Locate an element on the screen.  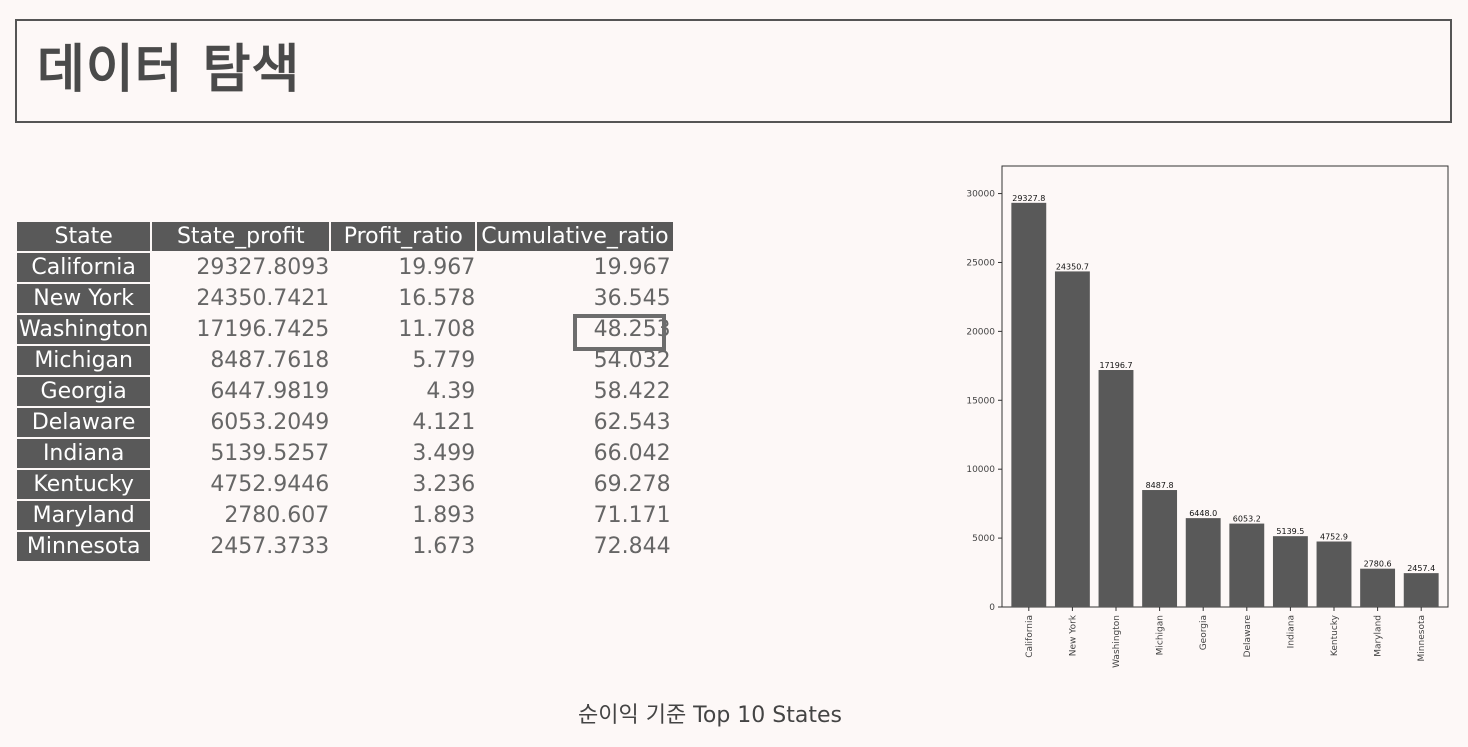
x-tick-label: Maryland is located at coordinates (1379, 636).